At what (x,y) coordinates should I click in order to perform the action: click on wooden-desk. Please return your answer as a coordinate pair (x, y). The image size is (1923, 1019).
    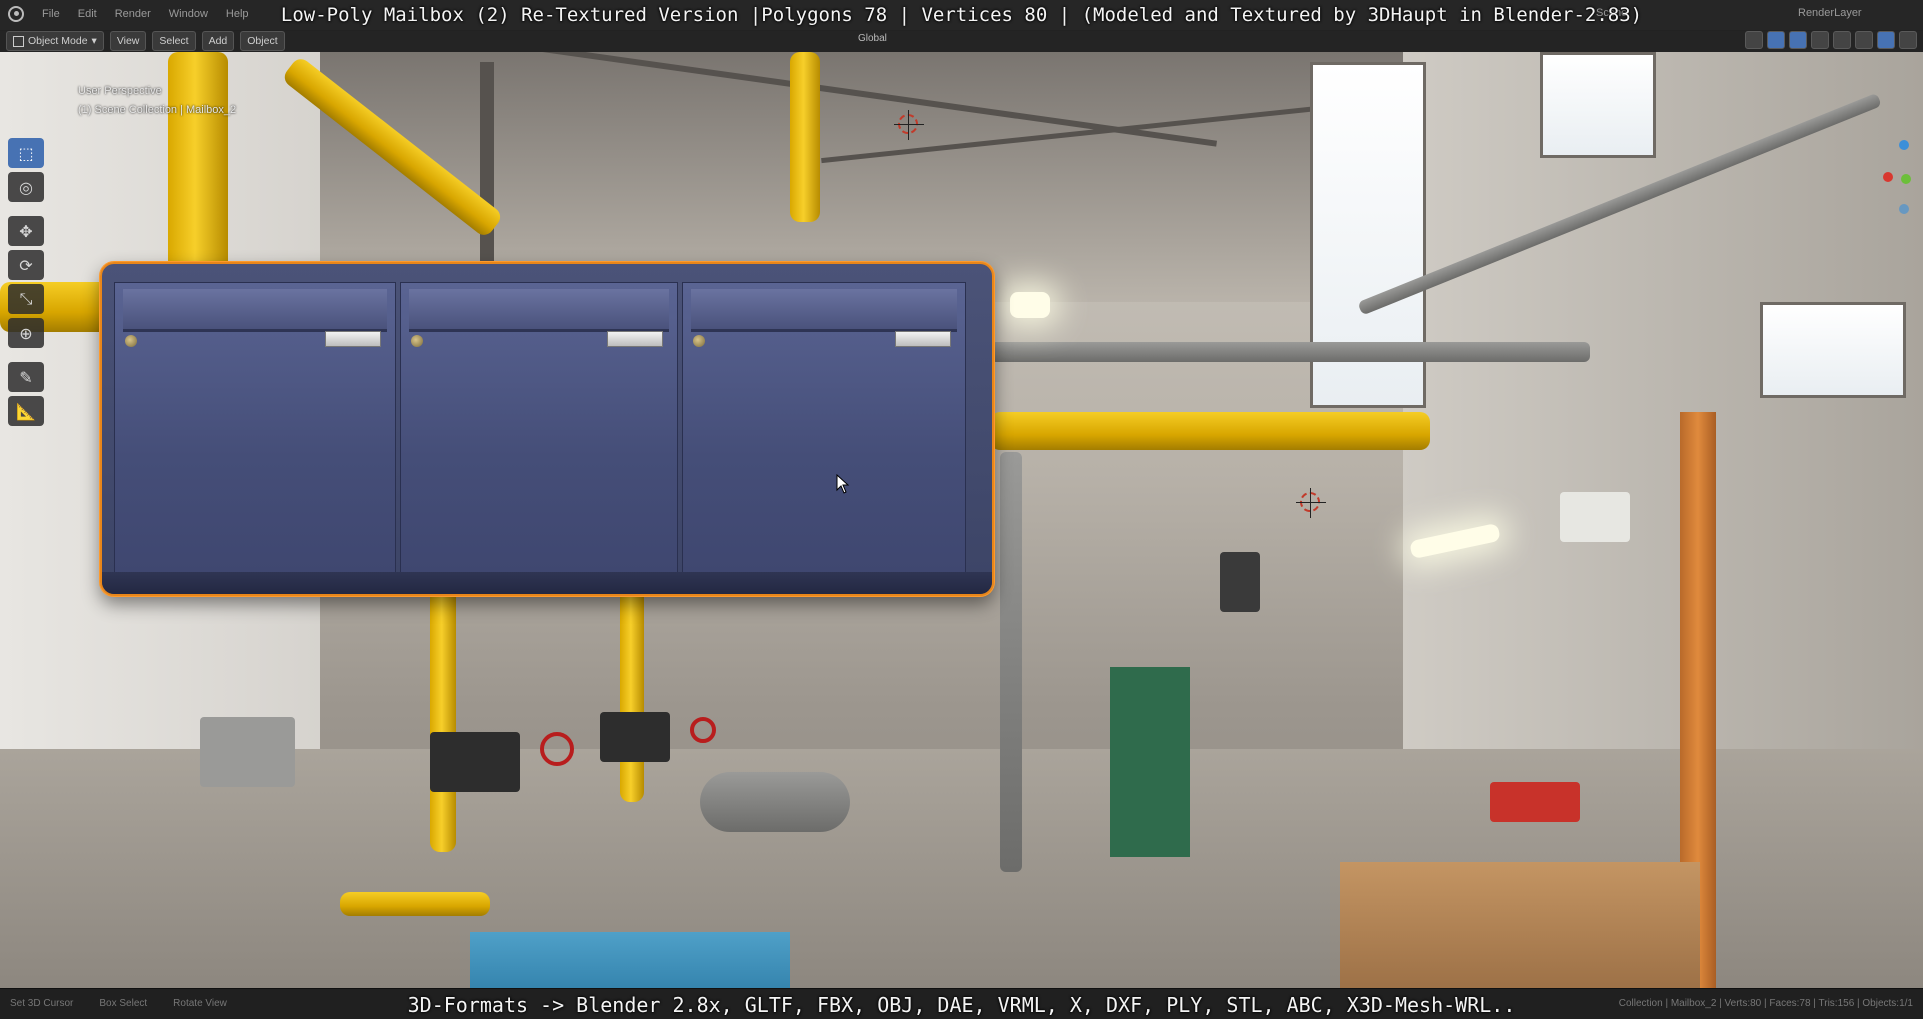
    Looking at the image, I should click on (1520, 925).